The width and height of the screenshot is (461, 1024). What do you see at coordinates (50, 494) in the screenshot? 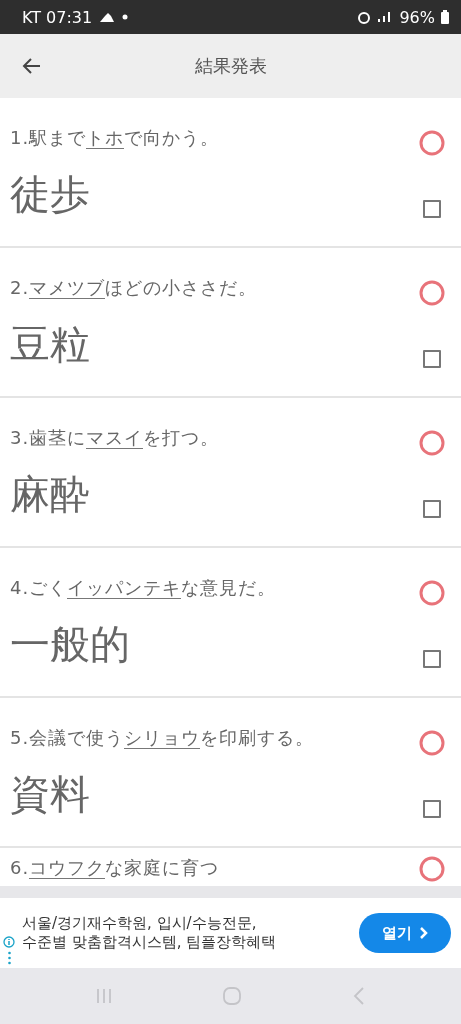
I see `answer-text: 麻酔` at bounding box center [50, 494].